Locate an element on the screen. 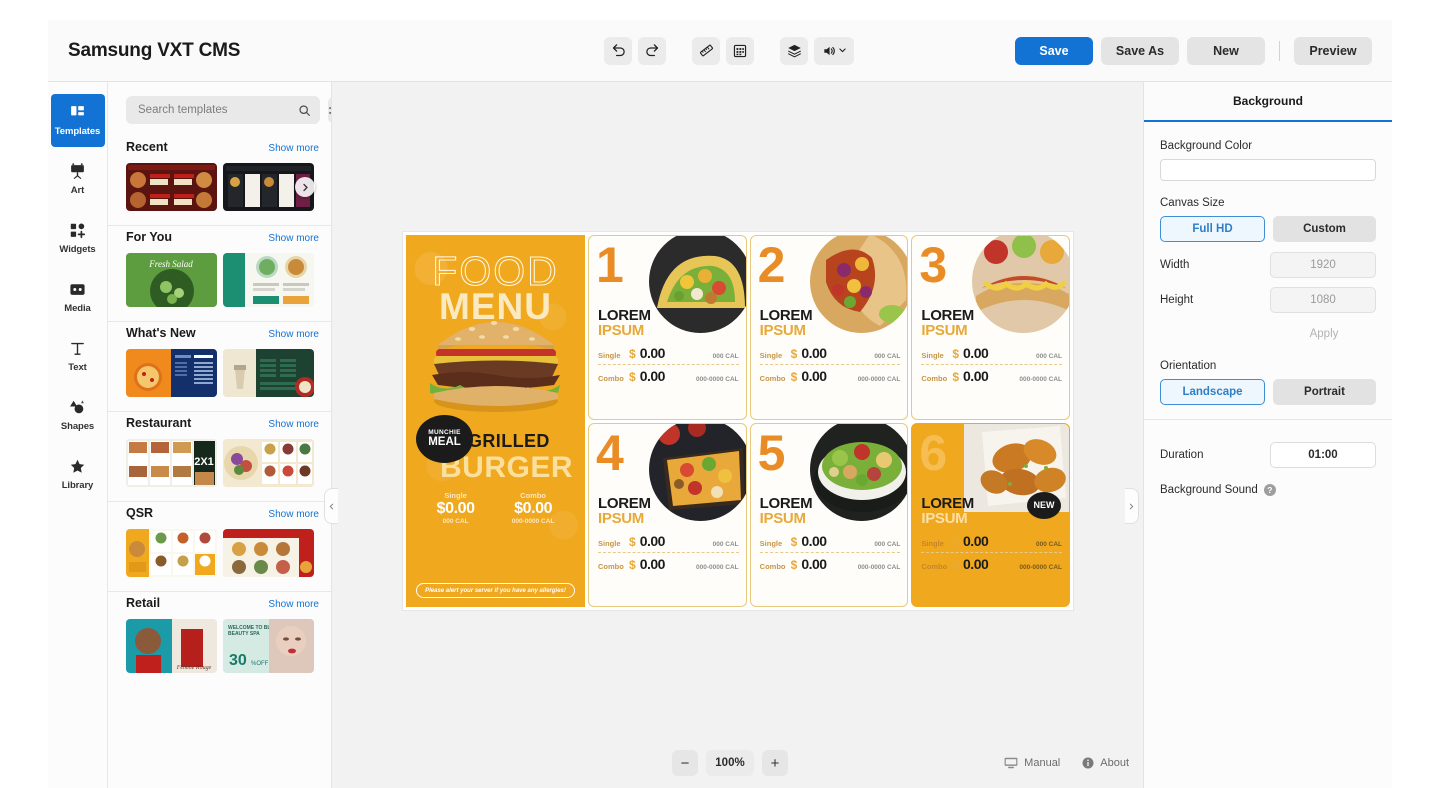  card-title: LOREM IPSUM is located at coordinates (947, 511).